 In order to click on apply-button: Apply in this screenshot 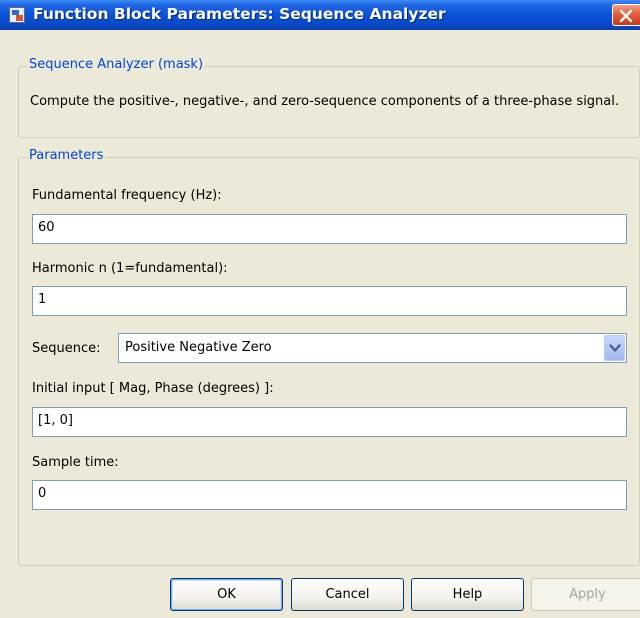, I will do `click(585, 594)`.